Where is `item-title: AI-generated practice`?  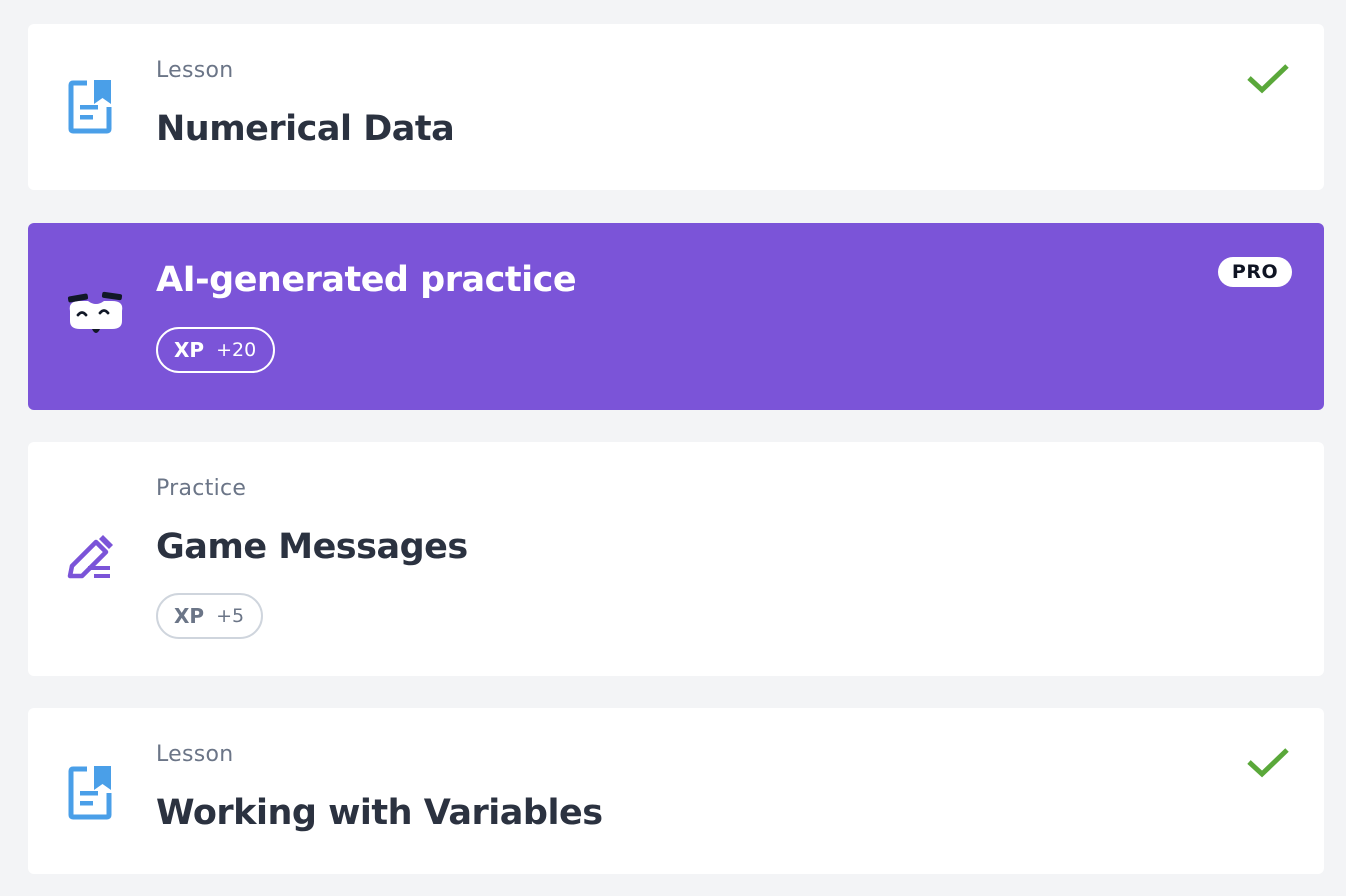
item-title: AI-generated practice is located at coordinates (366, 280).